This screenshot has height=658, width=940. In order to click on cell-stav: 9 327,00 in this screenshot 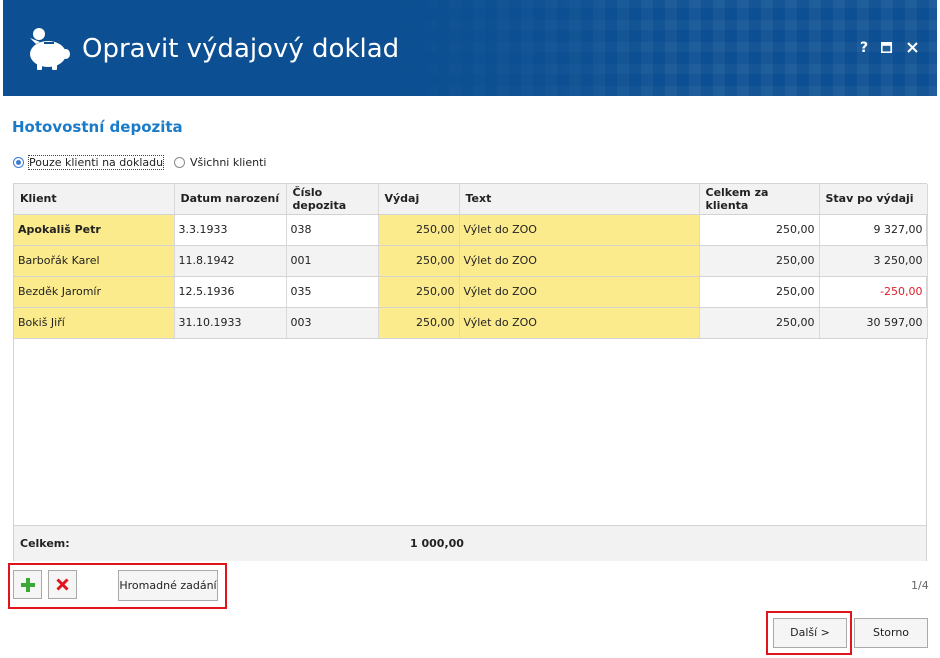, I will do `click(873, 230)`.